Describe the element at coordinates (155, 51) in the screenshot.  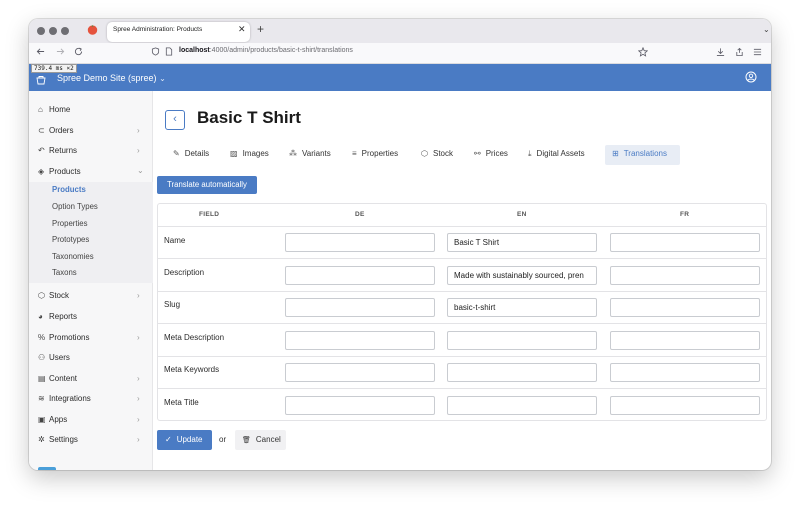
I see `shield-icon` at that location.